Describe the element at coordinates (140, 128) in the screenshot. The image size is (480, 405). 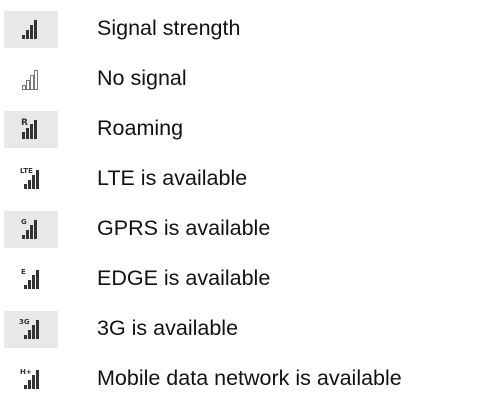
I see `legend-label: Roaming` at that location.